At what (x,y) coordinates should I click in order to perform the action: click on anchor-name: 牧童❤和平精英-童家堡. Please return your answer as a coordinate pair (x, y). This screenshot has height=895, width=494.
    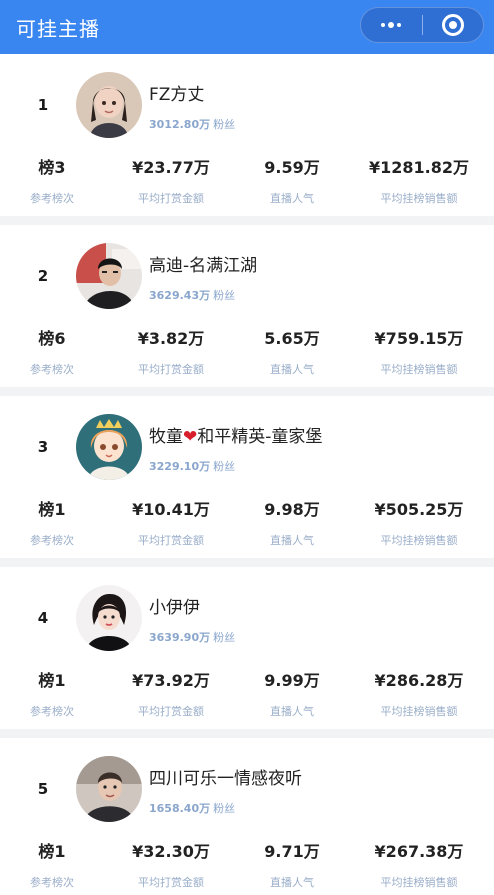
    Looking at the image, I should click on (235, 434).